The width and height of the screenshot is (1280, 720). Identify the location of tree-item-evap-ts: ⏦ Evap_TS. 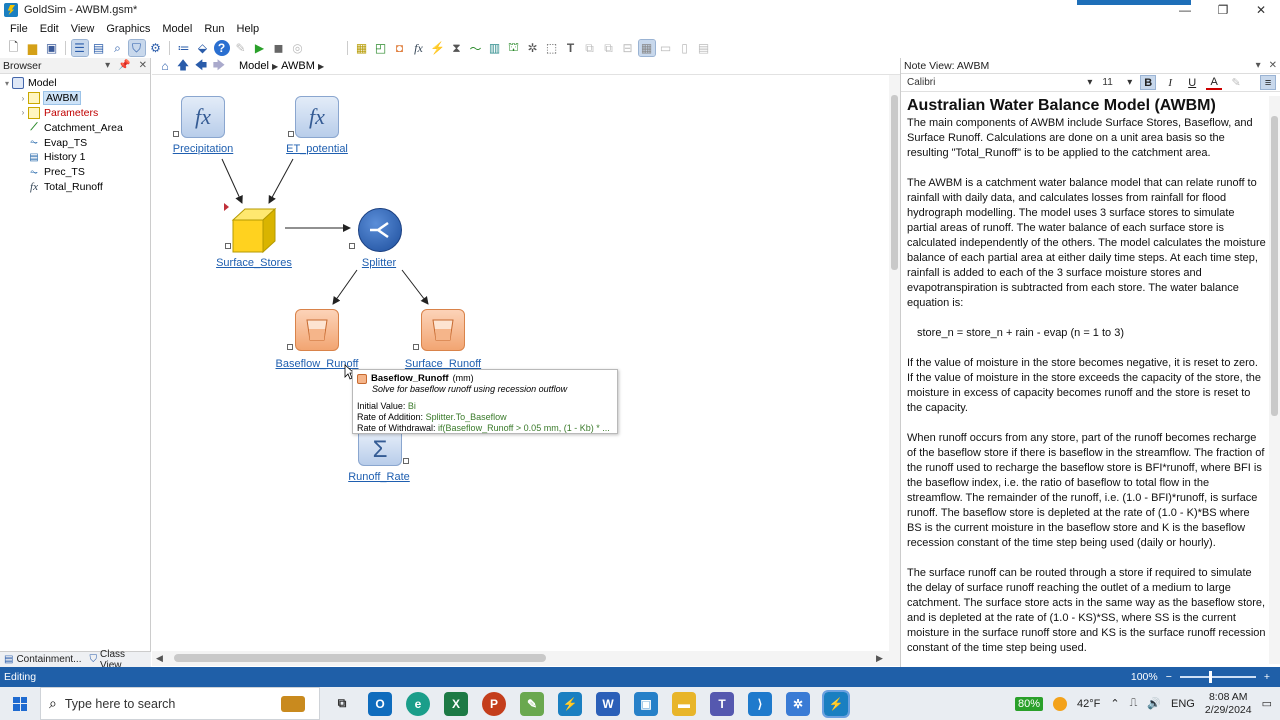
(75, 142).